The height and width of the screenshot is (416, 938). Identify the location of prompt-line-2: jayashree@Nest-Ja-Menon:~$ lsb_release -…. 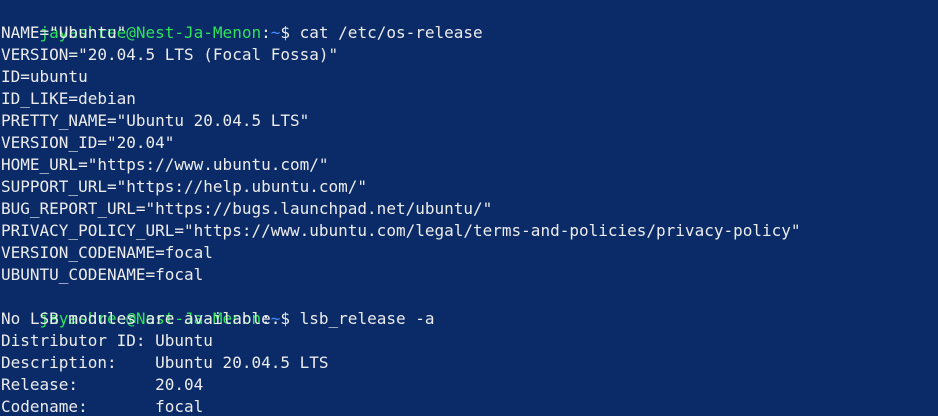
(469, 307).